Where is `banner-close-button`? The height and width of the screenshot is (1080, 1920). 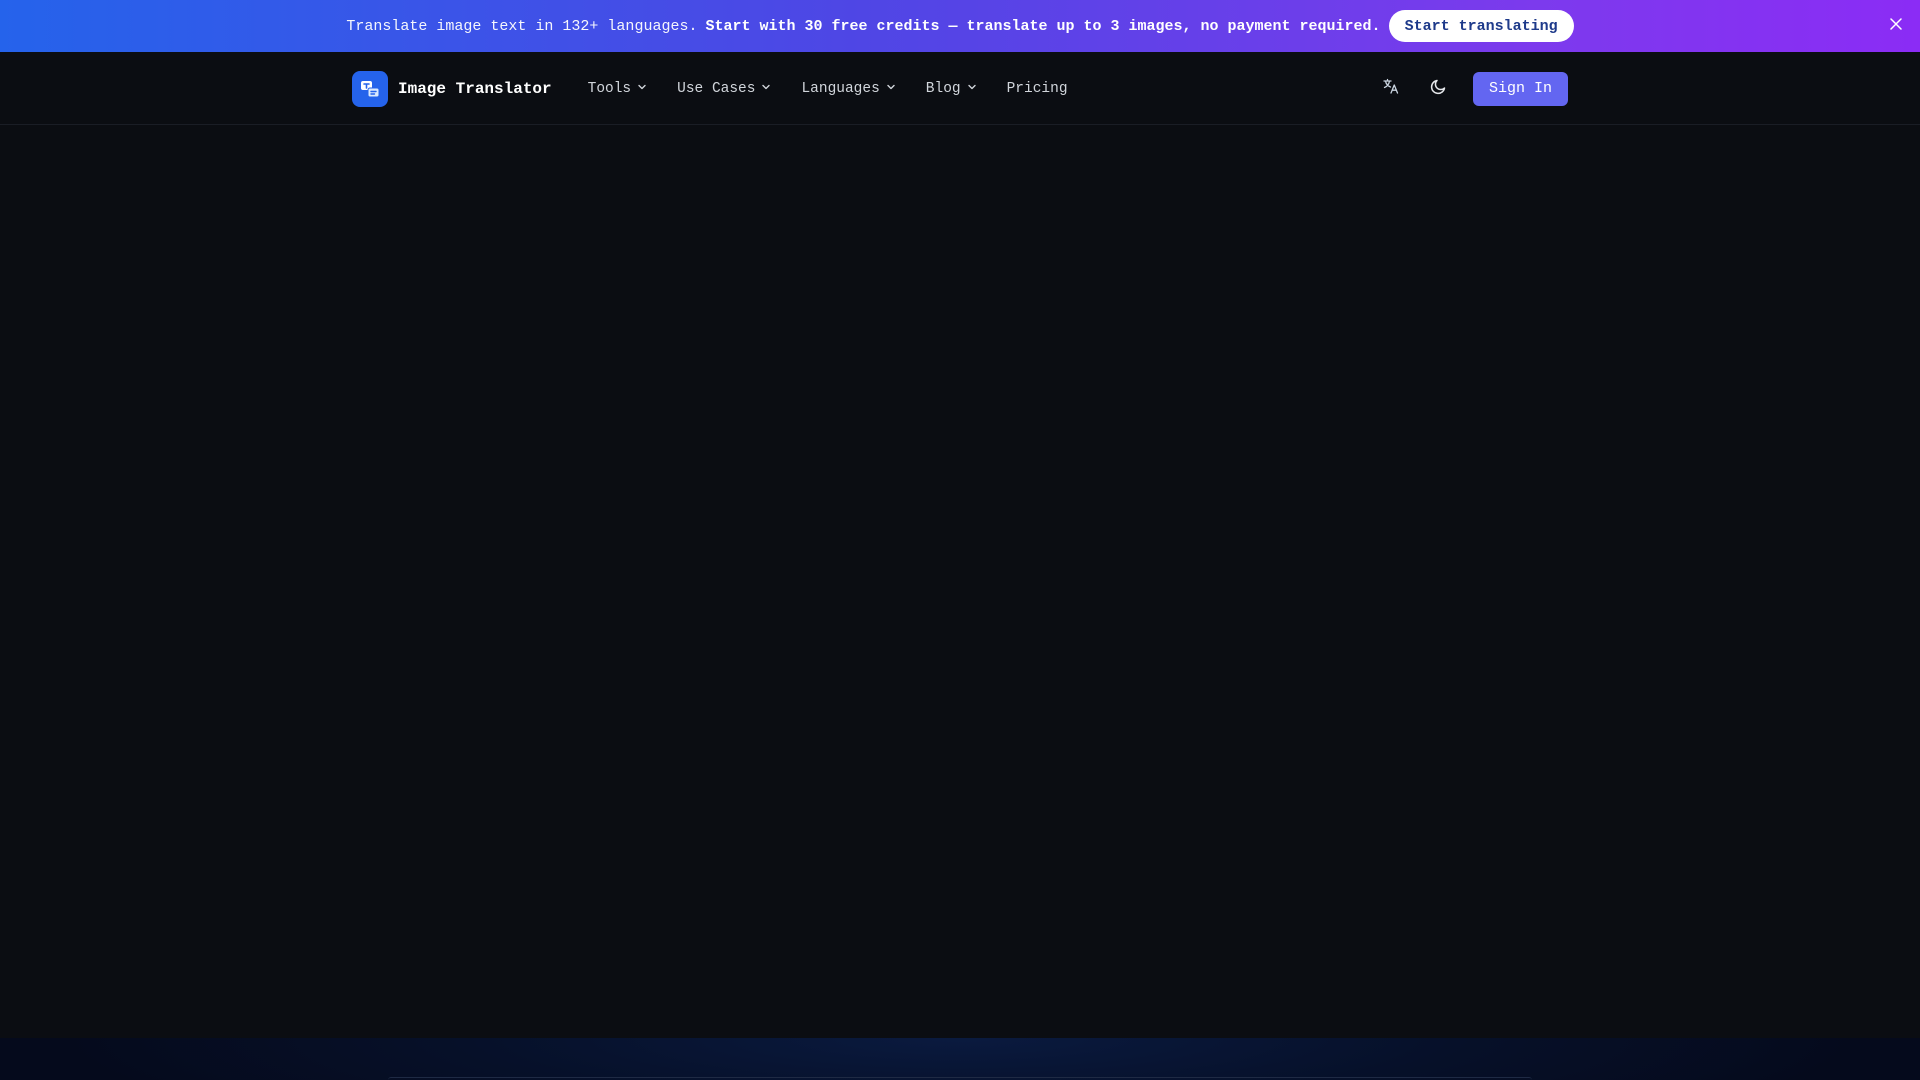
banner-close-button is located at coordinates (1896, 26).